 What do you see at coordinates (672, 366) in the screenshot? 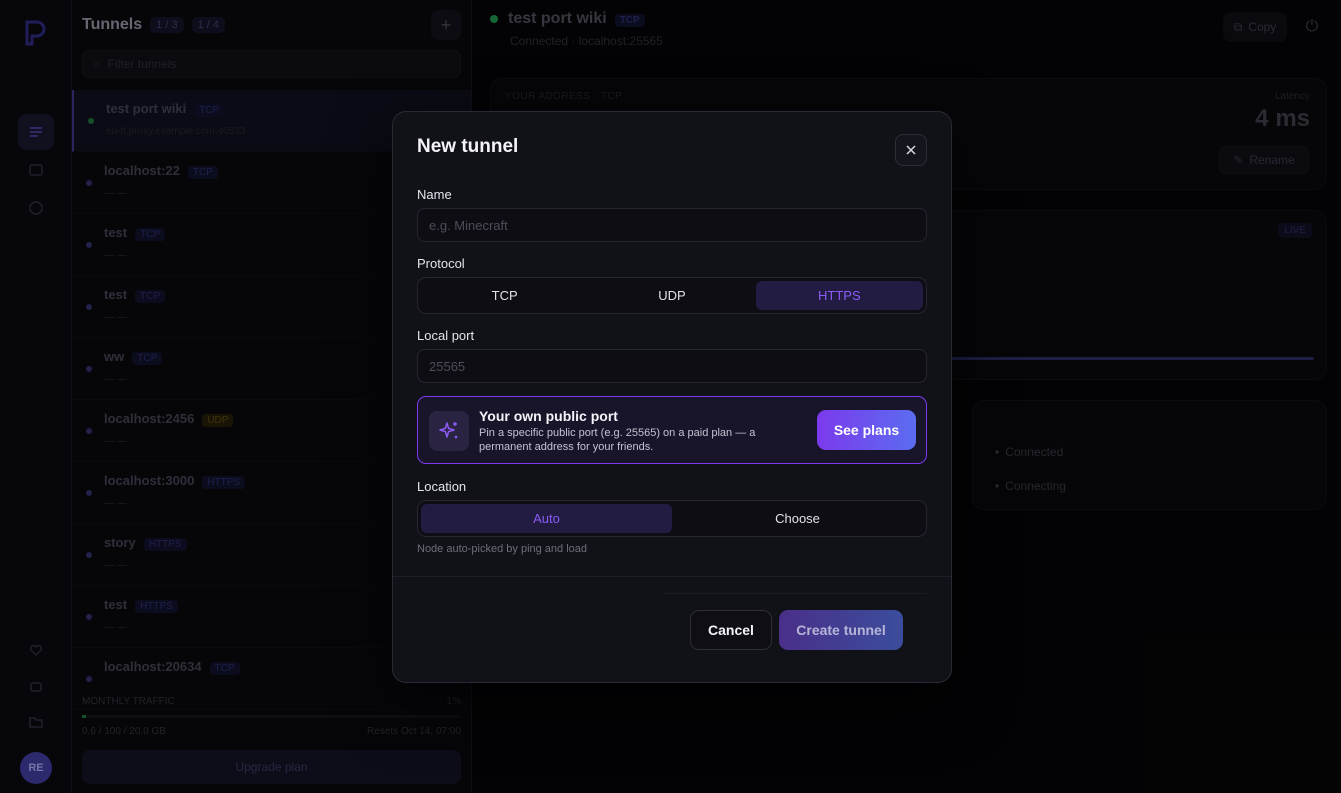
I see `local-port-input` at bounding box center [672, 366].